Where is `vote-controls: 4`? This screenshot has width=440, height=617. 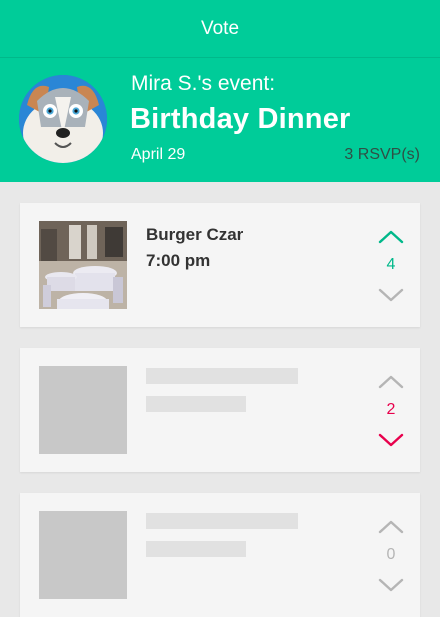 vote-controls: 4 is located at coordinates (391, 265).